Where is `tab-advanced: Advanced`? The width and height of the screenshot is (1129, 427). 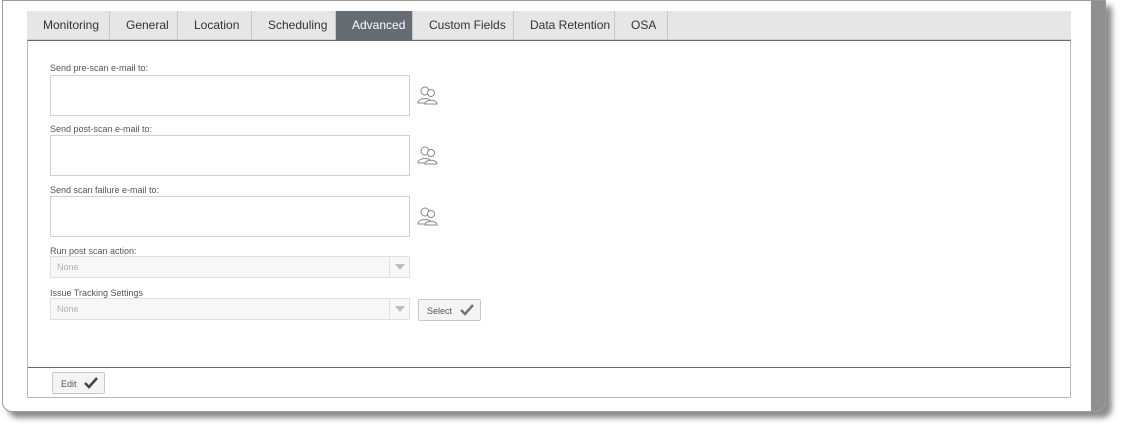 tab-advanced: Advanced is located at coordinates (374, 25).